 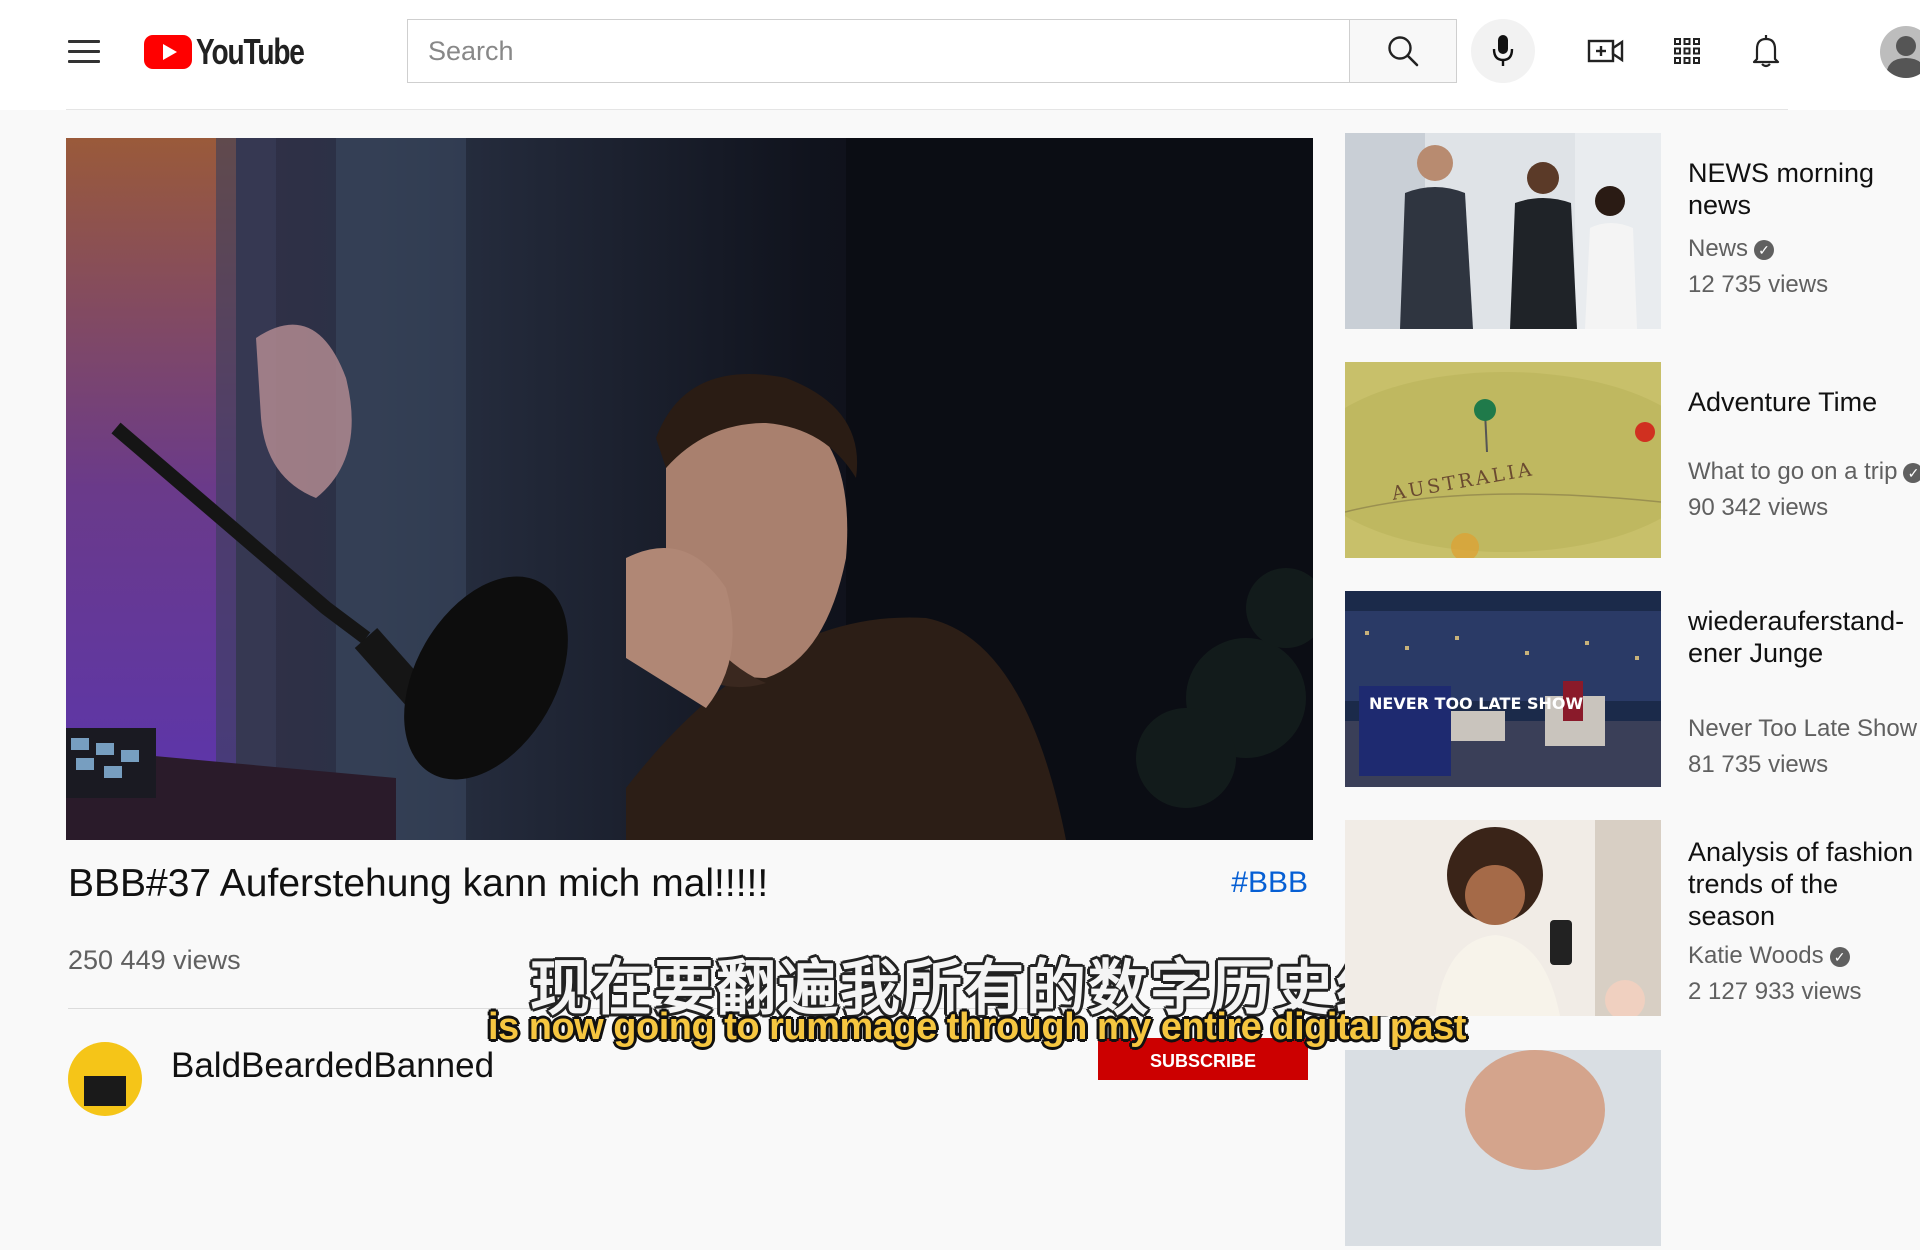 I want to click on account-avatar, so click(x=1900, y=52).